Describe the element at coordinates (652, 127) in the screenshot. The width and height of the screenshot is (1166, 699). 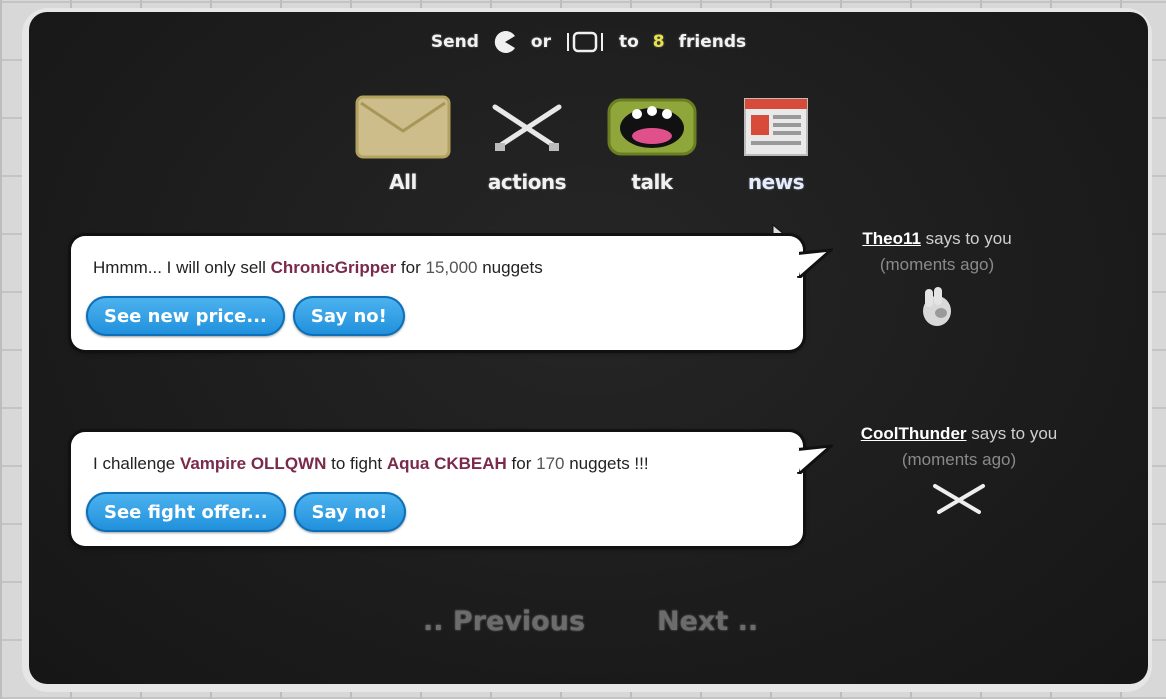
I see `monster-mouth-icon` at that location.